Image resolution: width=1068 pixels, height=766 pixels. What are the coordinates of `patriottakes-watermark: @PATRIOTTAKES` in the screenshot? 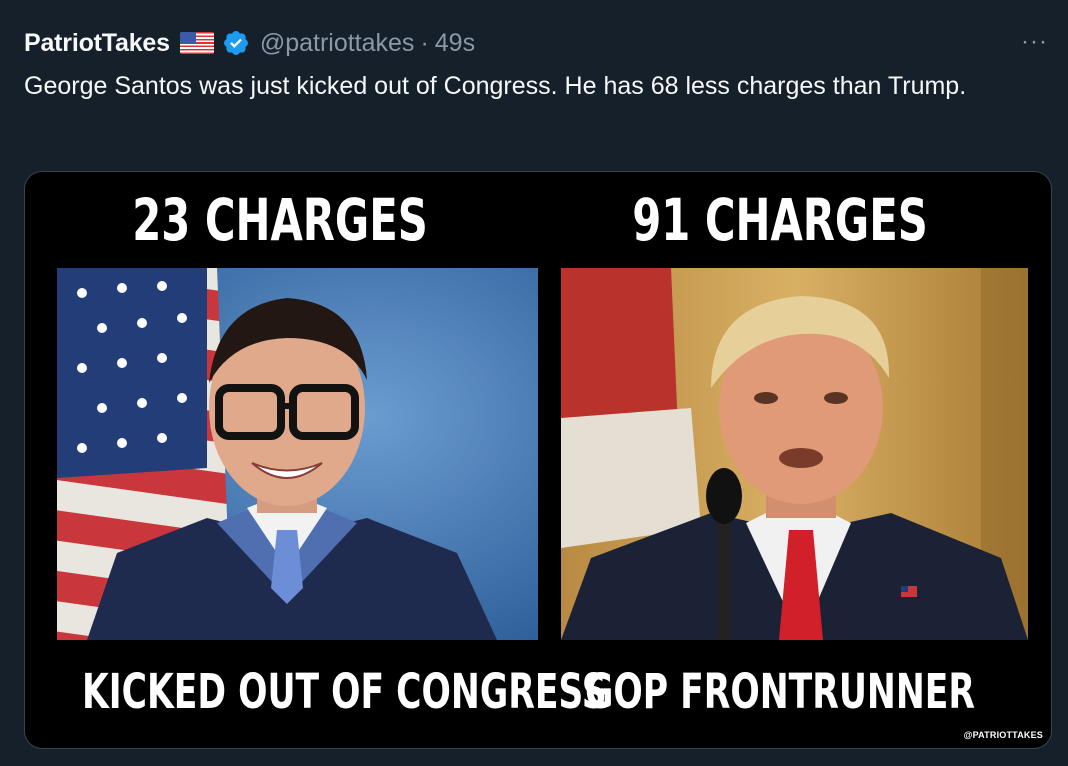 It's located at (1003, 735).